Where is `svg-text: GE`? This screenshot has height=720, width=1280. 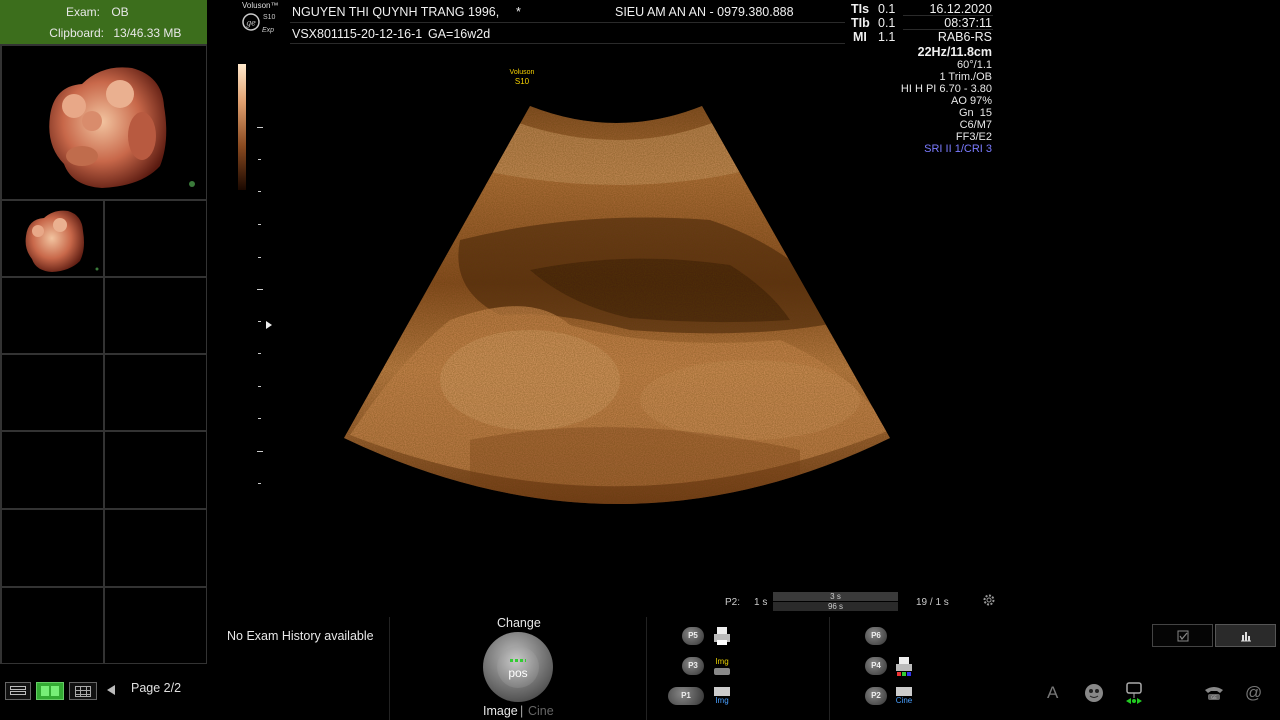 svg-text: GE is located at coordinates (1214, 697).